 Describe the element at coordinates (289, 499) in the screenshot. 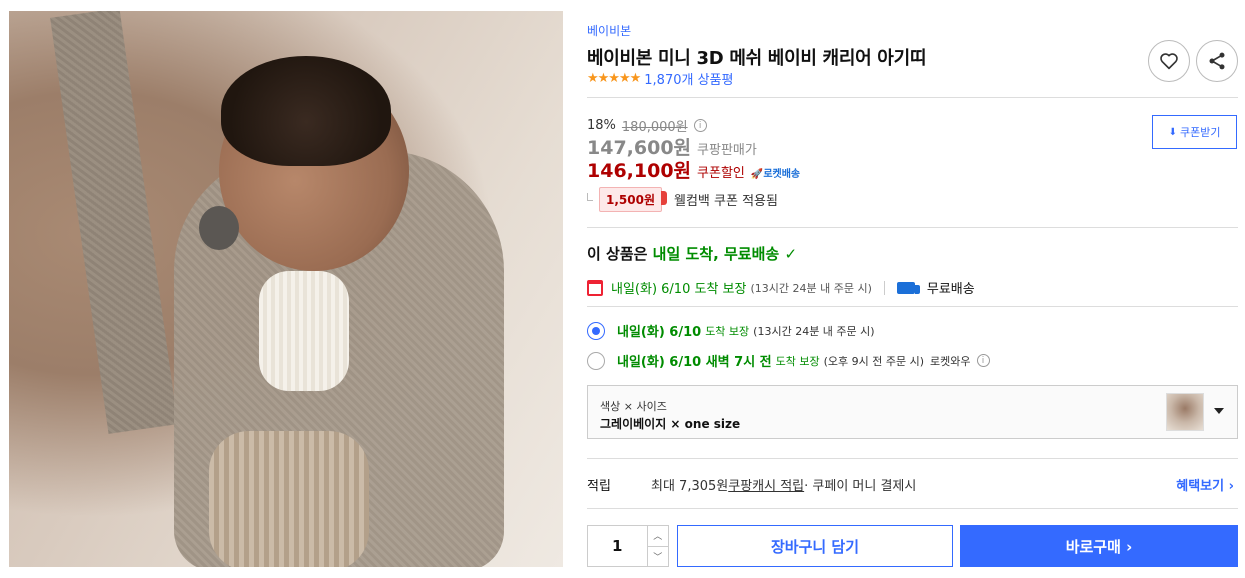

I see `baby-legs` at that location.